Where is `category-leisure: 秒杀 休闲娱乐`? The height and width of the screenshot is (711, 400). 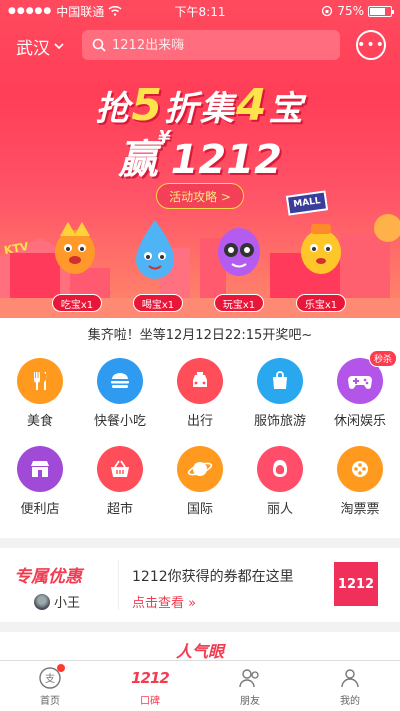
category-leisure: 秒杀 休闲娱乐 is located at coordinates (360, 389).